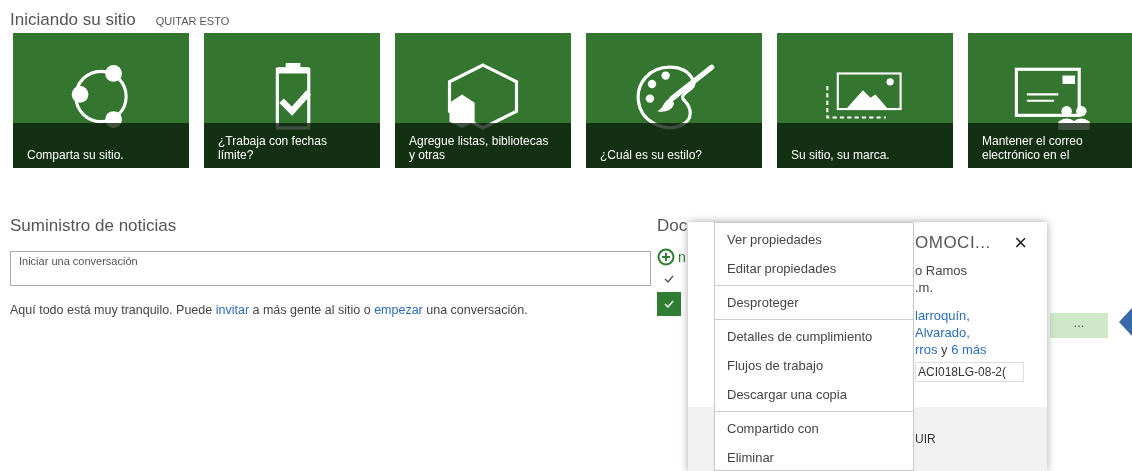 This screenshot has width=1132, height=471. I want to click on tile-label: ¿Trabaja con fechas límite?, so click(273, 148).